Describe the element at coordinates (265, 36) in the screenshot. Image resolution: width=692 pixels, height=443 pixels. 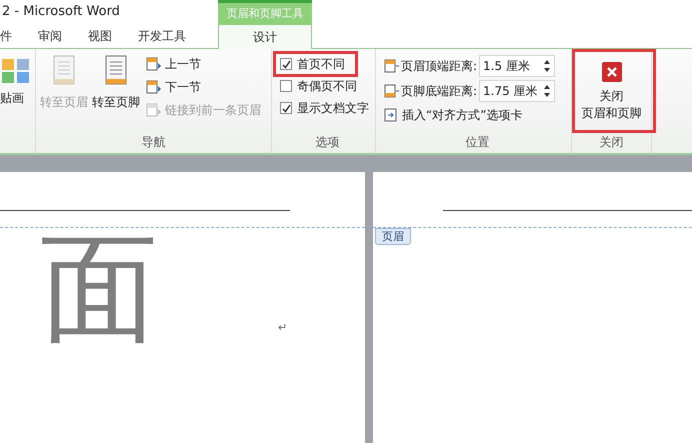
I see `ribbon-tab: 设计` at that location.